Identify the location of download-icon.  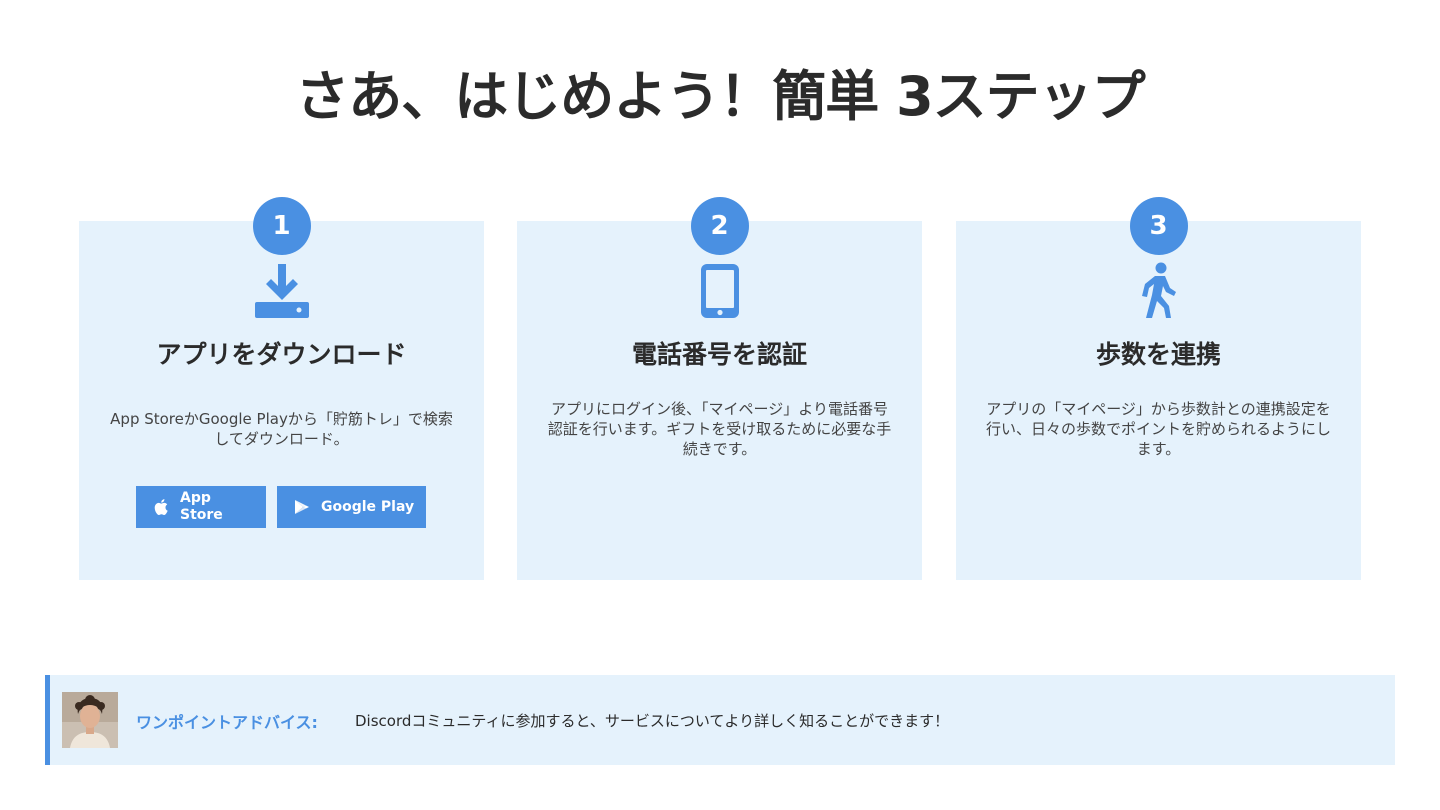
(282, 291).